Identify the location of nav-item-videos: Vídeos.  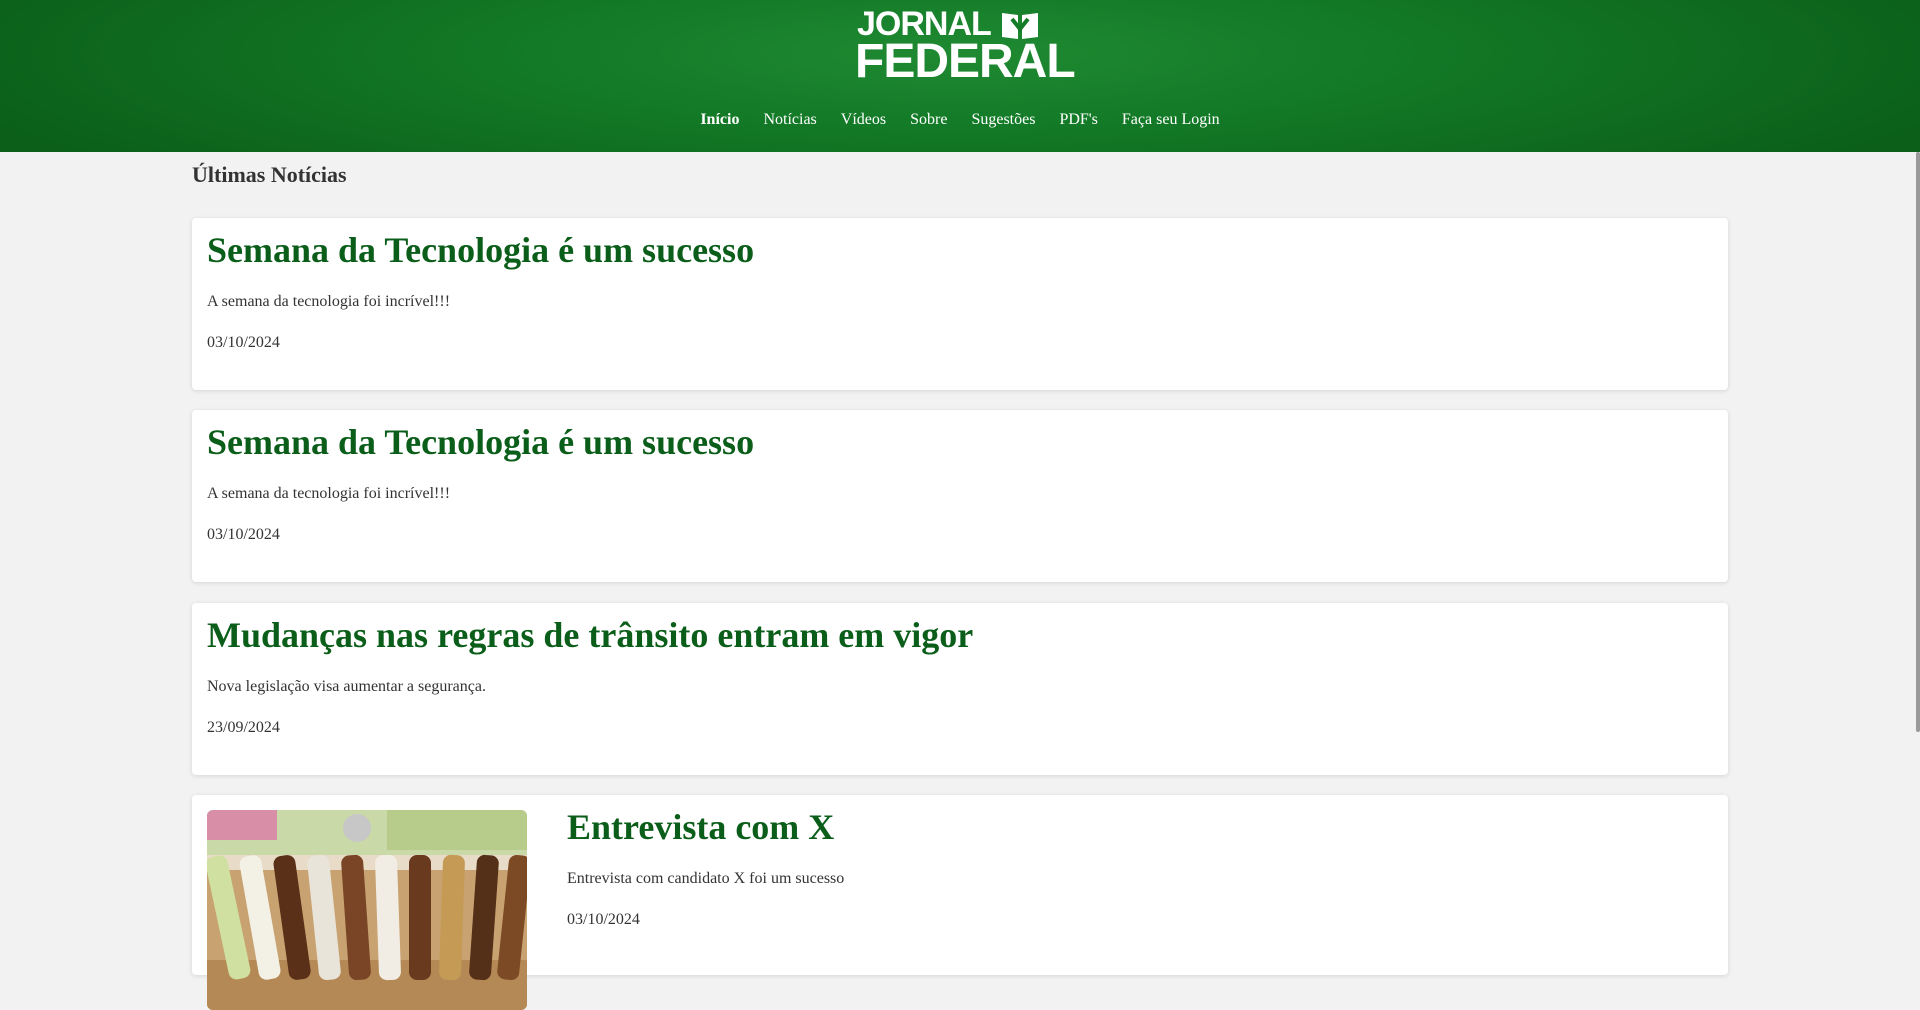
(863, 119).